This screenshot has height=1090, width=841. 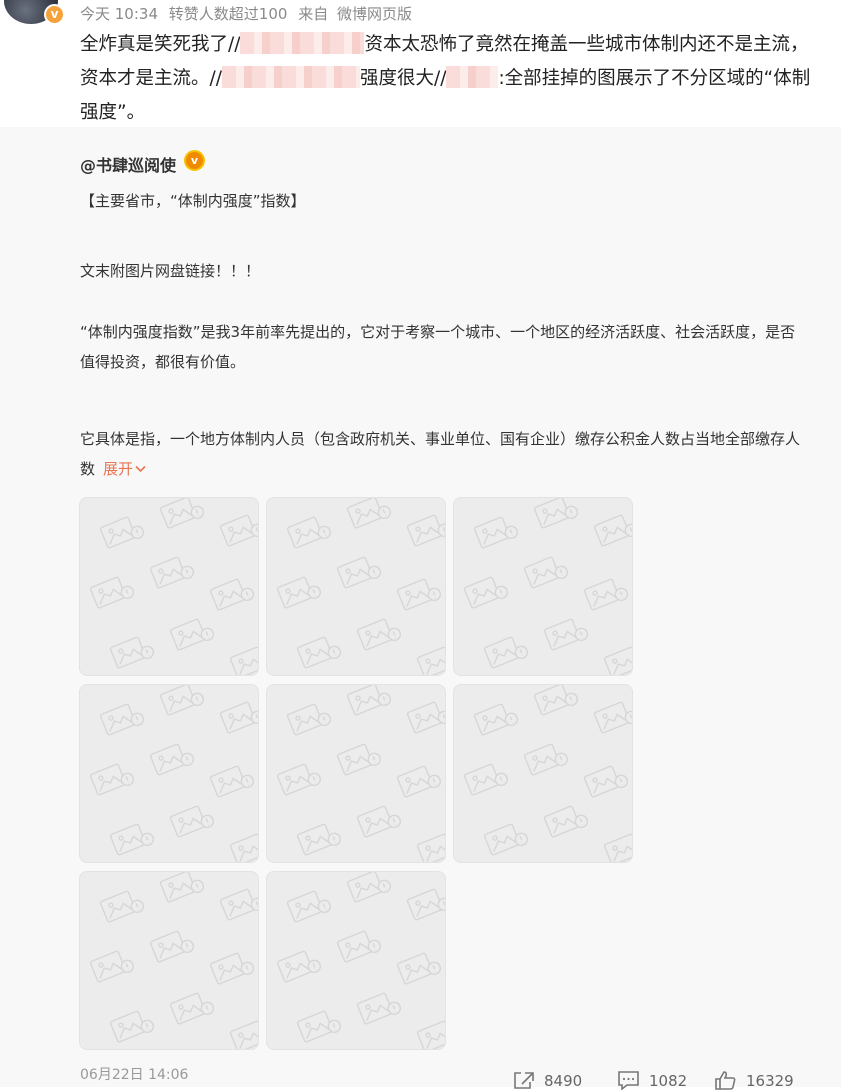 I want to click on repost-button: 8490, so click(x=547, y=1080).